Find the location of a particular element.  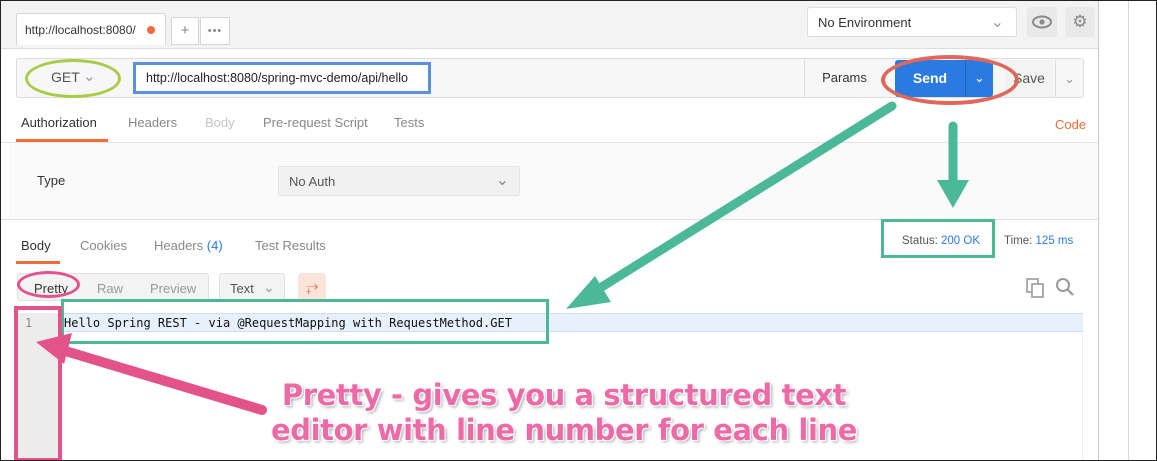

tab-body: Body is located at coordinates (220, 122).